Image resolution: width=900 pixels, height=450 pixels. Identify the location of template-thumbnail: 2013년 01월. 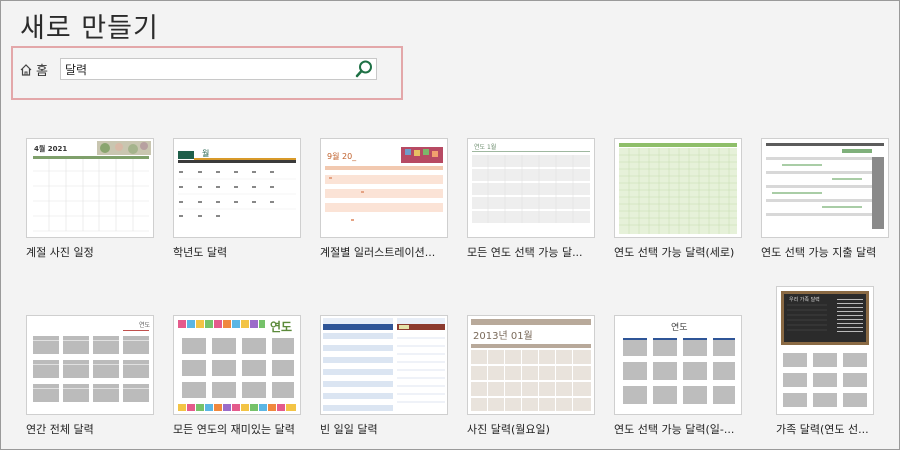
(531, 365).